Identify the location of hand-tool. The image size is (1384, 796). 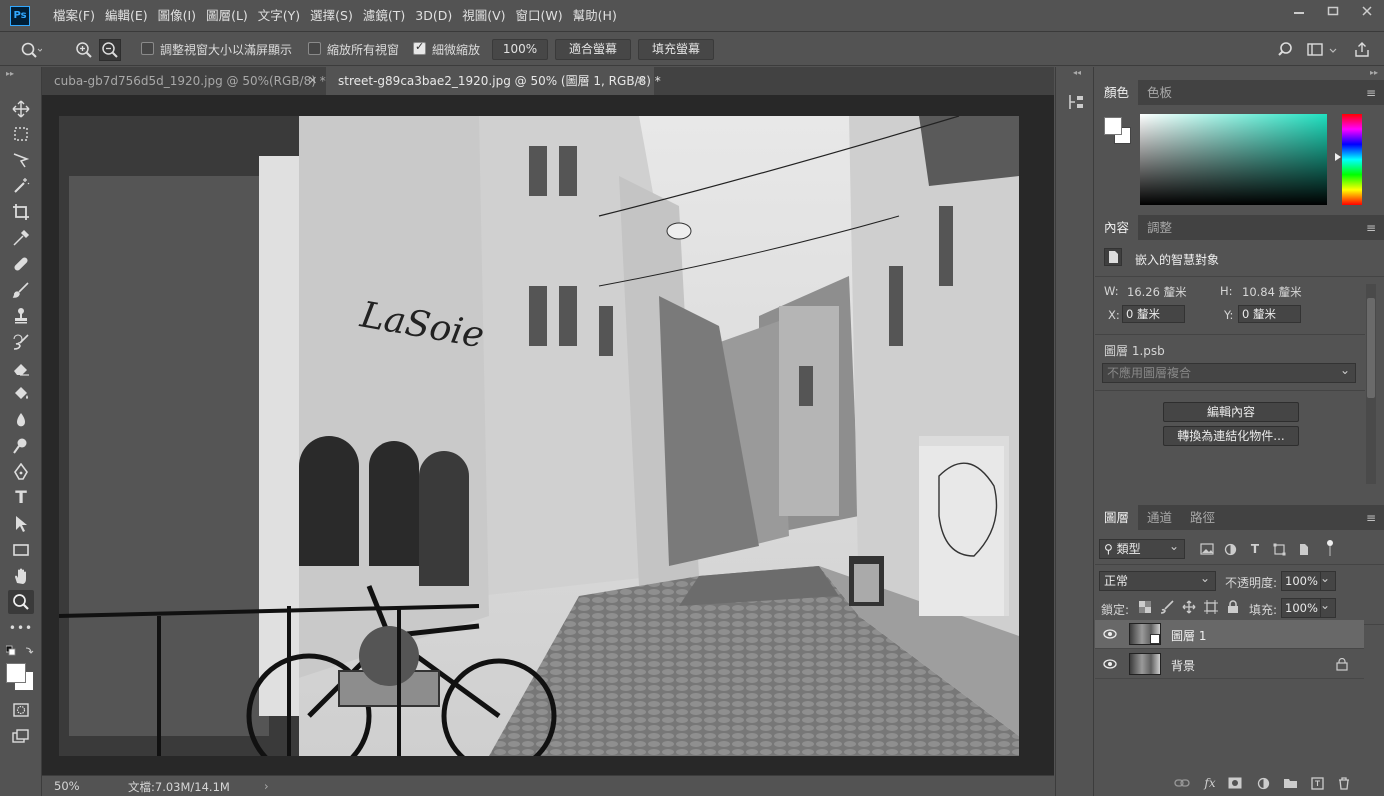
(21, 576).